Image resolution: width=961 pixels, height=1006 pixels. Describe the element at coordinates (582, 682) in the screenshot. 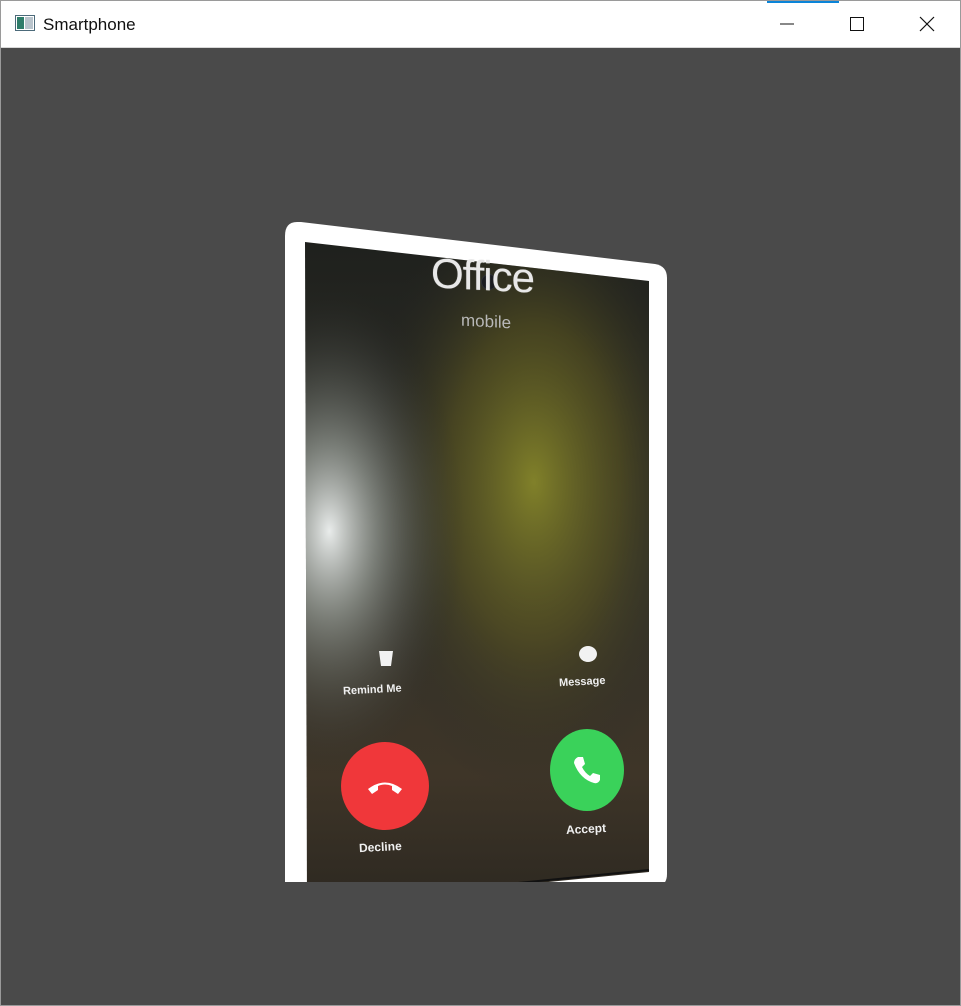

I see `message-label: Message` at that location.